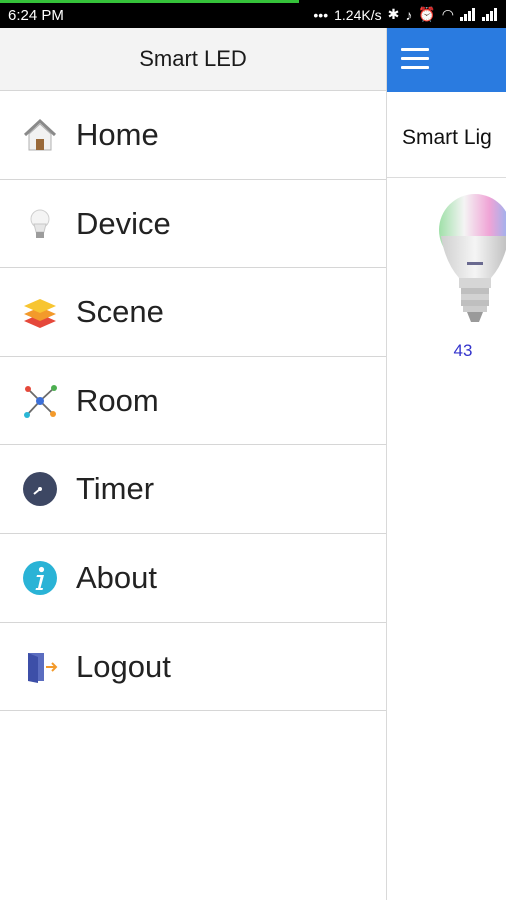 This screenshot has width=506, height=900. I want to click on menu-item-label: Device, so click(123, 223).